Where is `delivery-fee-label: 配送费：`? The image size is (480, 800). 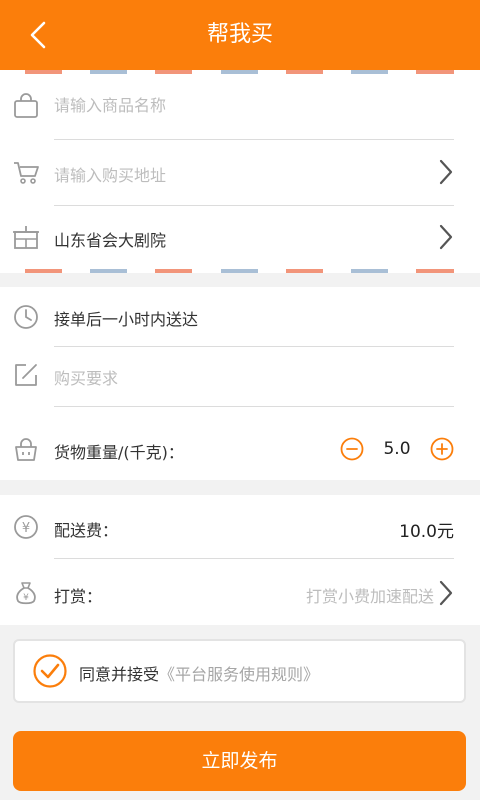 delivery-fee-label: 配送费： is located at coordinates (86, 530).